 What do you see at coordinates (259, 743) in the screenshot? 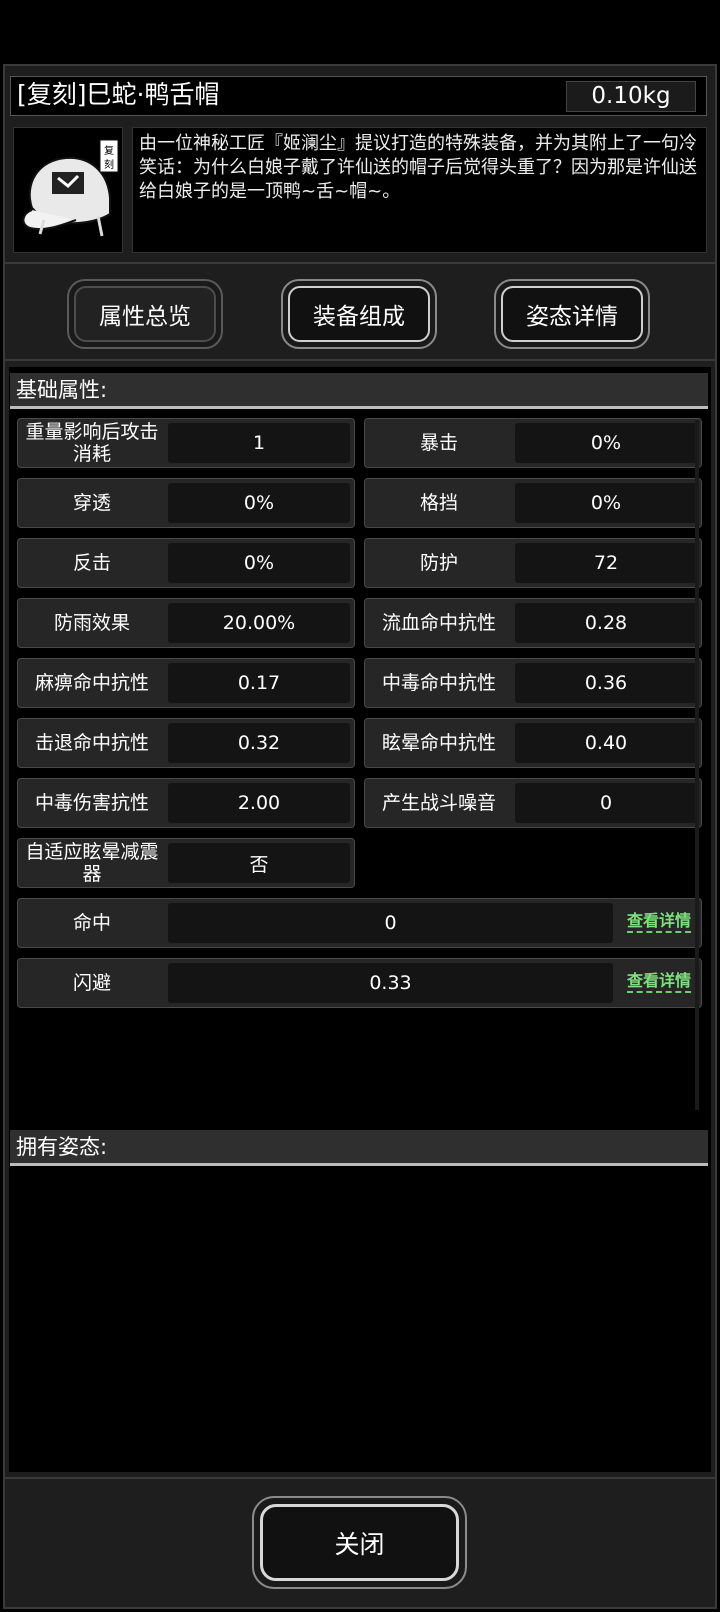
I see `stat-value: 0.32` at bounding box center [259, 743].